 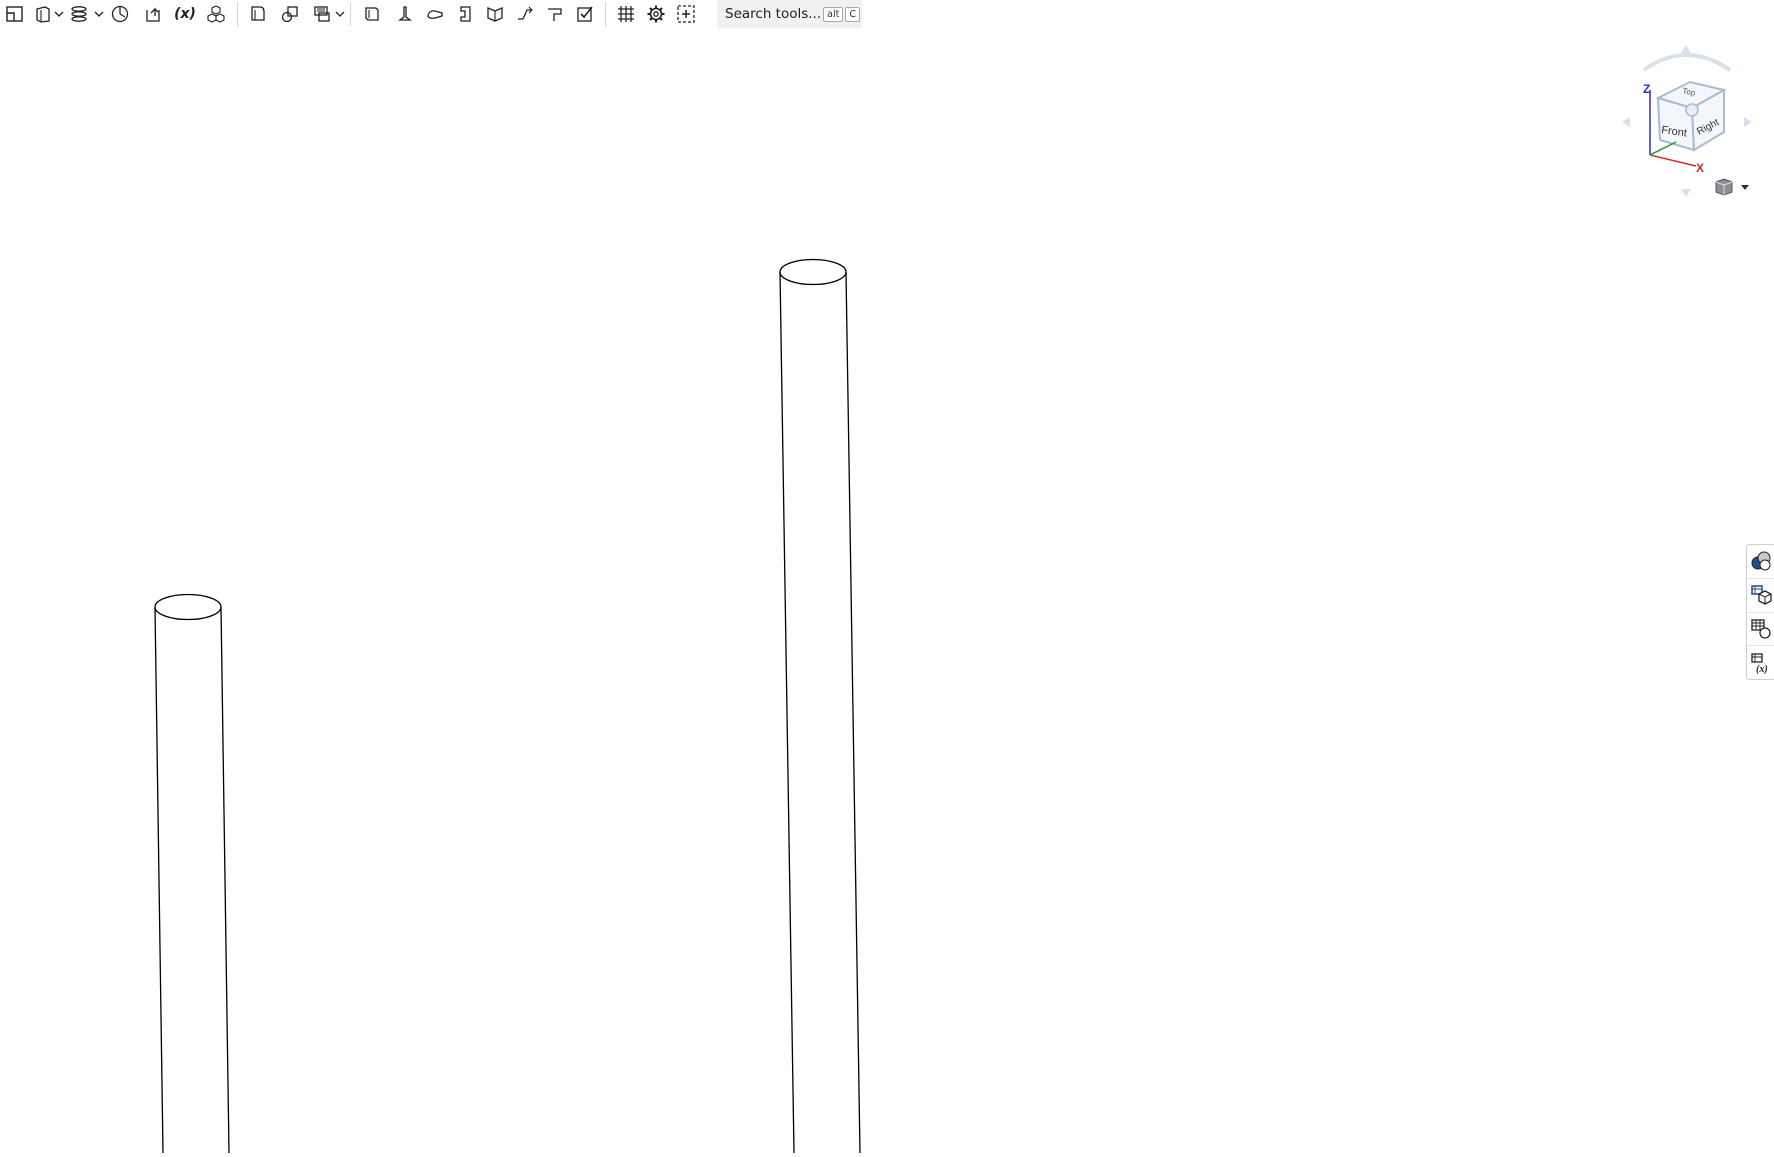 I want to click on parts-panel-button, so click(x=1760, y=596).